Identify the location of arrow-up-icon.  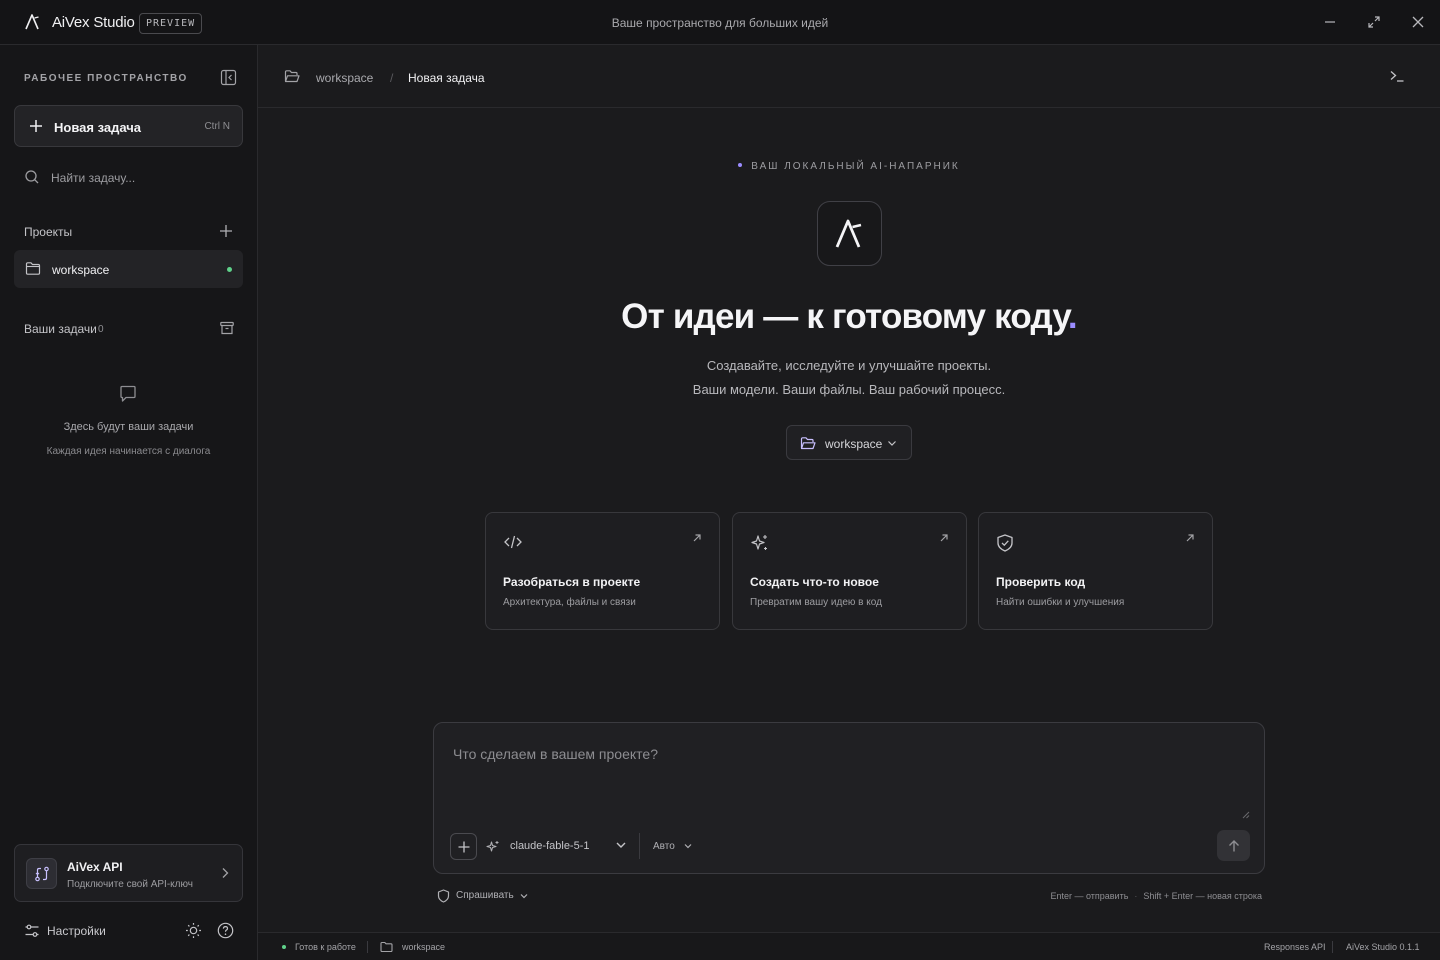
(1233, 845).